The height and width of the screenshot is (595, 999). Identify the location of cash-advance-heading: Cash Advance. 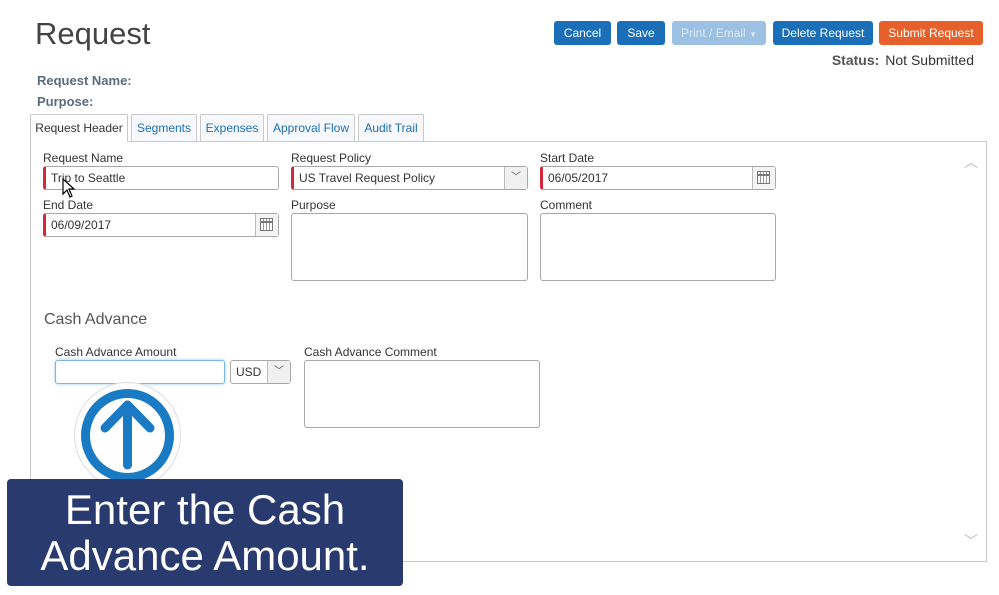
(96, 319).